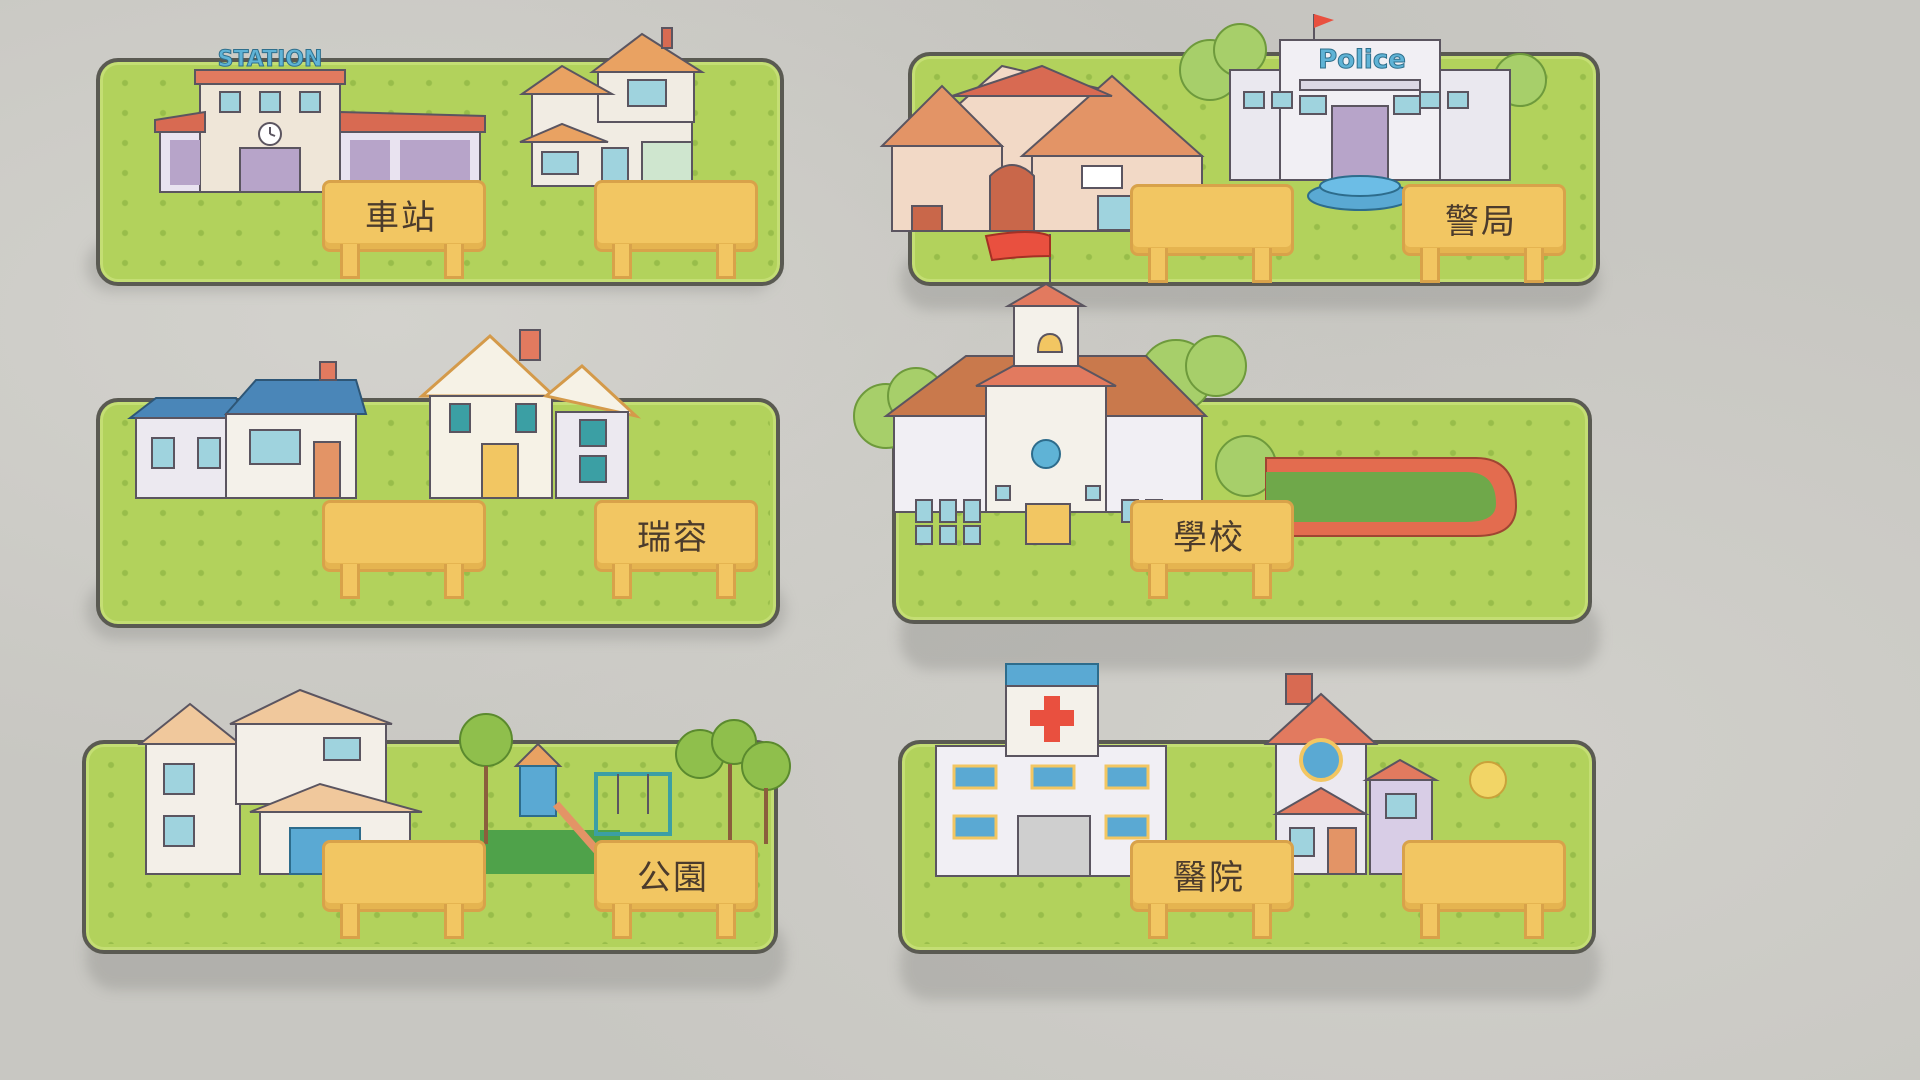 The height and width of the screenshot is (1080, 1920). I want to click on sign-school: 學校, so click(1212, 549).